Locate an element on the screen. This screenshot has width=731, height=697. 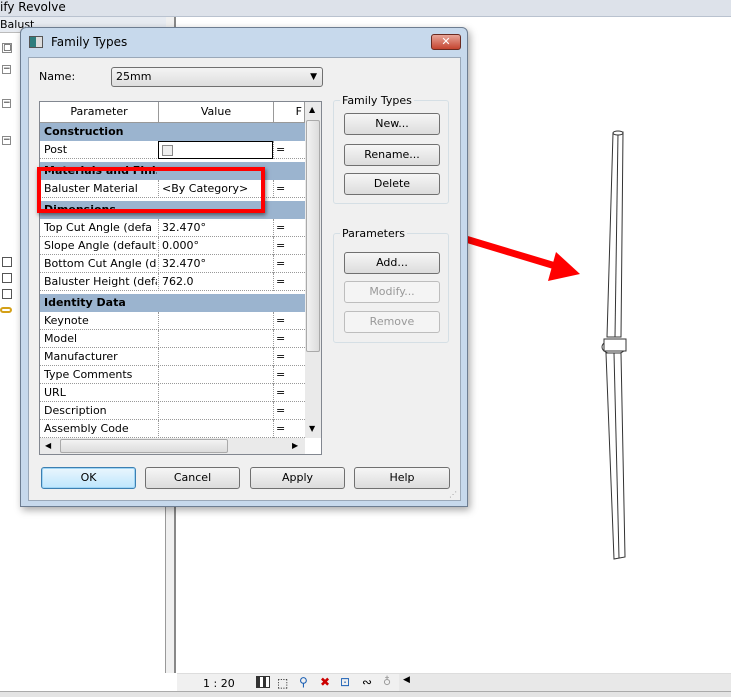
column-header-value: Value is located at coordinates (216, 112).